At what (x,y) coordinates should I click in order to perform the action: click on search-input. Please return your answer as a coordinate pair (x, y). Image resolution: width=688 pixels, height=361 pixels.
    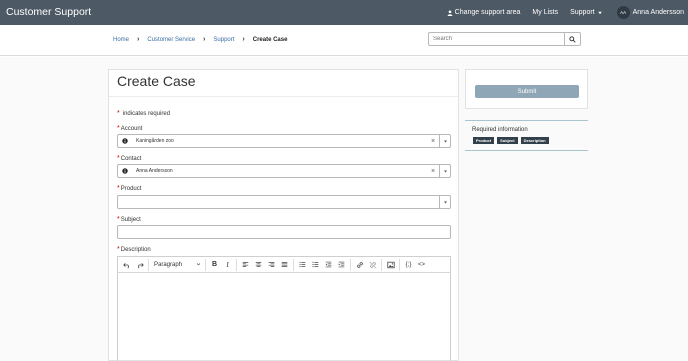
    Looking at the image, I should click on (496, 39).